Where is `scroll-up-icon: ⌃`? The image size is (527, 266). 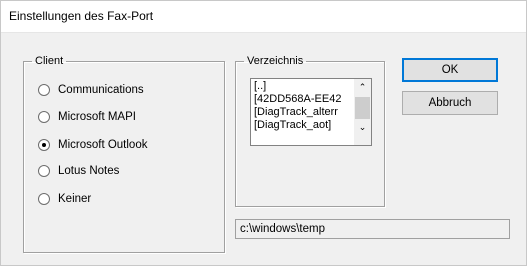
scroll-up-icon: ⌃ is located at coordinates (362, 87).